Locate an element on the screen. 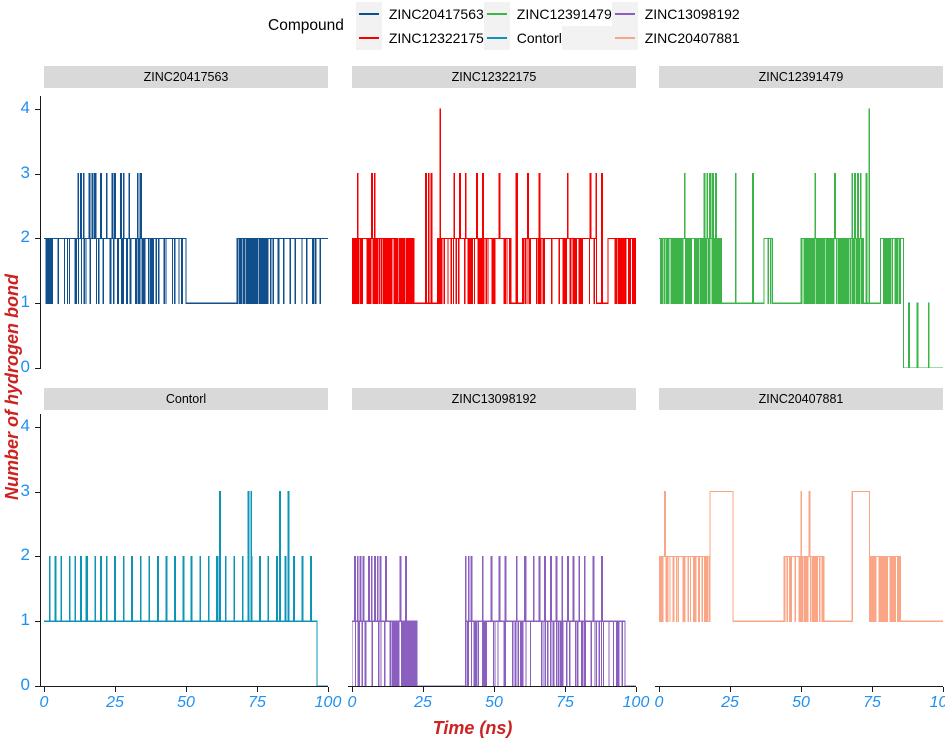 The width and height of the screenshot is (945, 744). x-axis-title: Time (ns) is located at coordinates (472, 728).